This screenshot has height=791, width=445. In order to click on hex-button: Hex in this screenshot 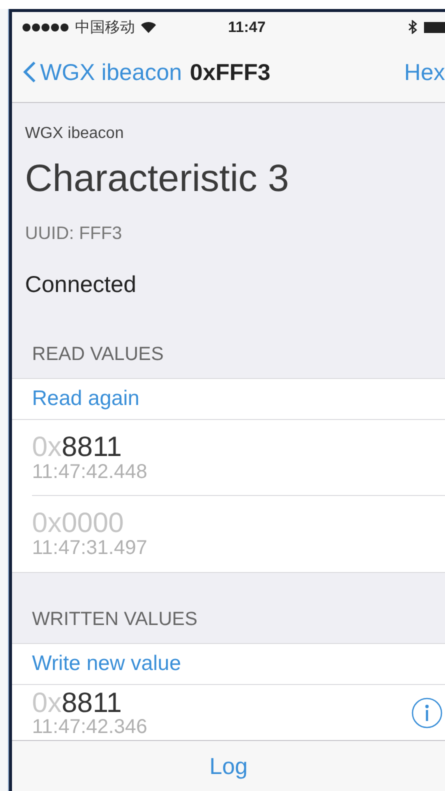, I will do `click(424, 72)`.